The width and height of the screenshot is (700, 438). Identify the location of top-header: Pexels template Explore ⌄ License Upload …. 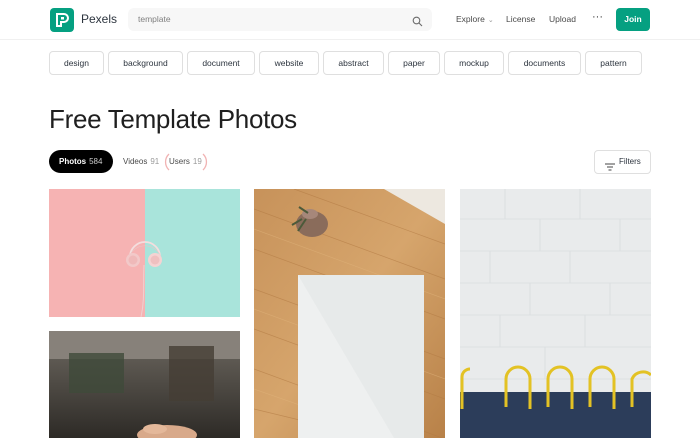
(350, 20).